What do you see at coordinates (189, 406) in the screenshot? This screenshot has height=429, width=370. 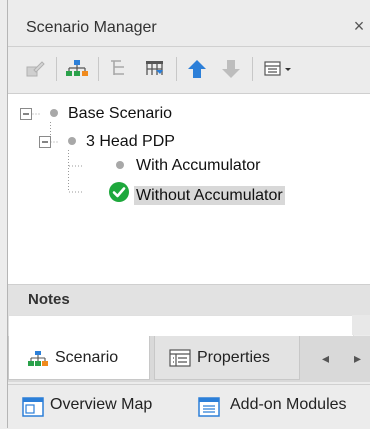 I see `bottom-toolbar: Overview Map Add-on Modules` at bounding box center [189, 406].